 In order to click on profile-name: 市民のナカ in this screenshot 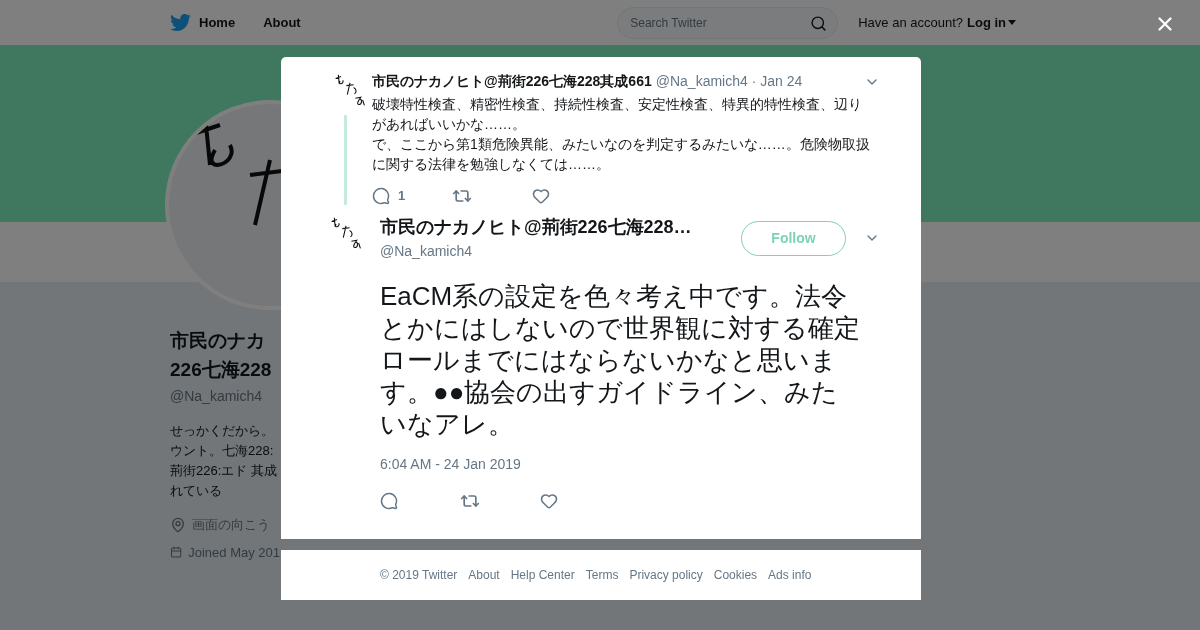, I will do `click(218, 341)`.